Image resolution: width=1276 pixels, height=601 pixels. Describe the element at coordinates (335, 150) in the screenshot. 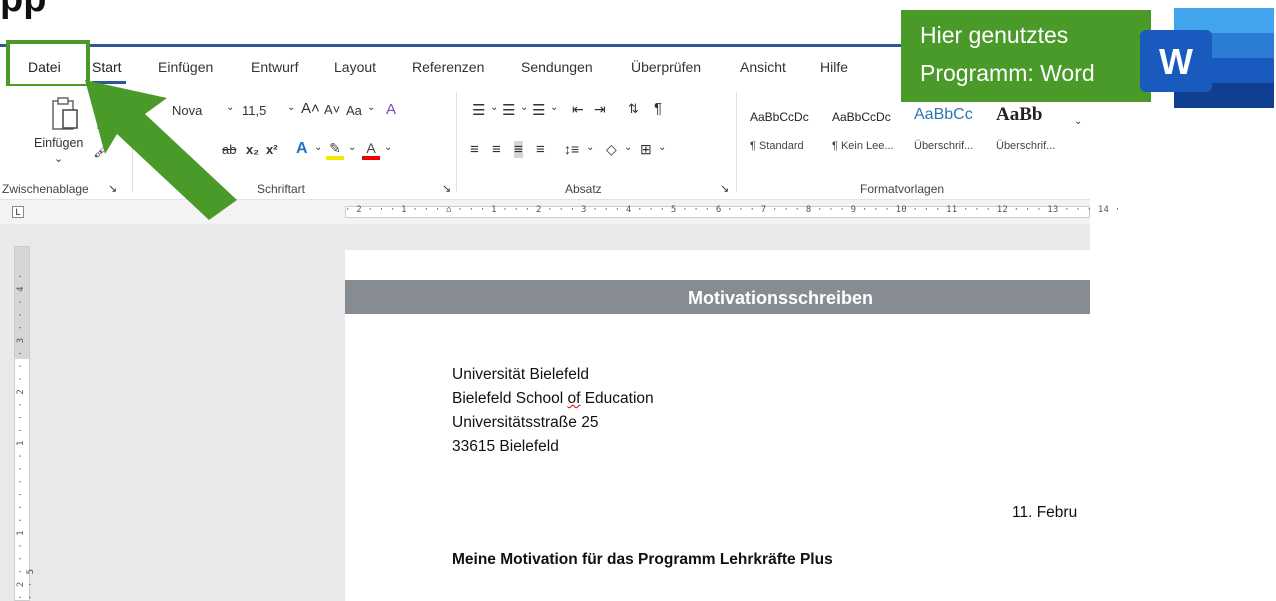

I see `highlight-icon: ✎` at that location.